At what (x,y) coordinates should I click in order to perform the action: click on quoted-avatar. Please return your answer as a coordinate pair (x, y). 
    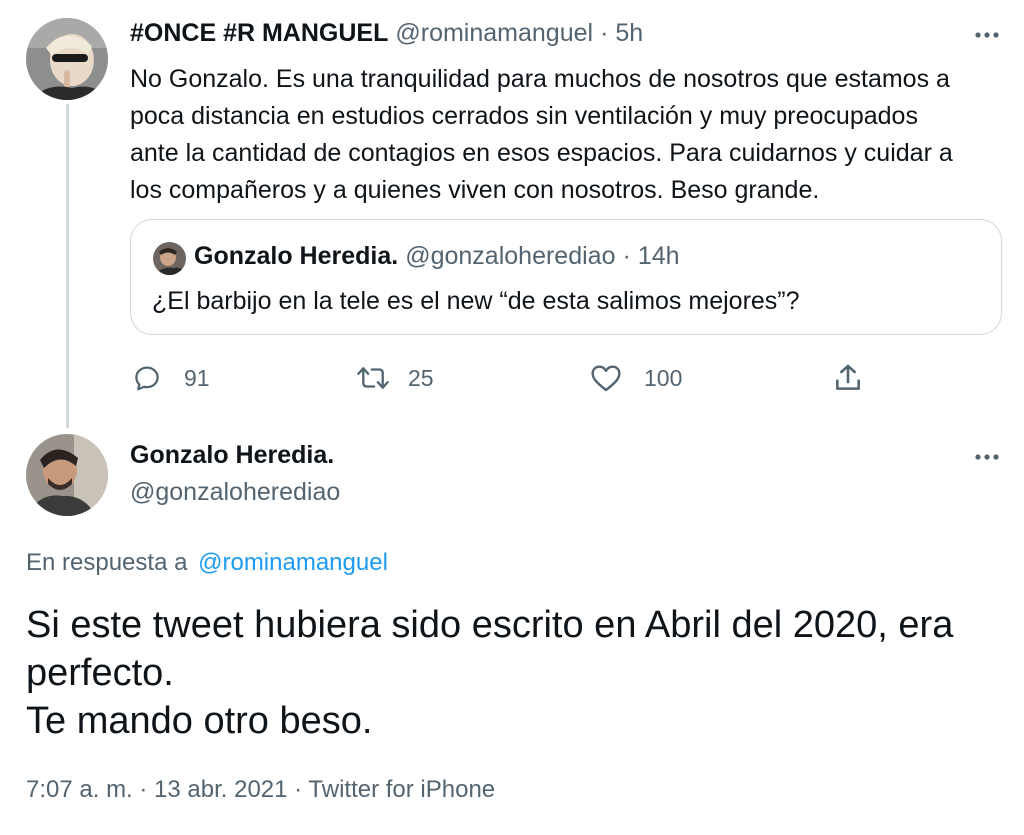
    Looking at the image, I should click on (169, 258).